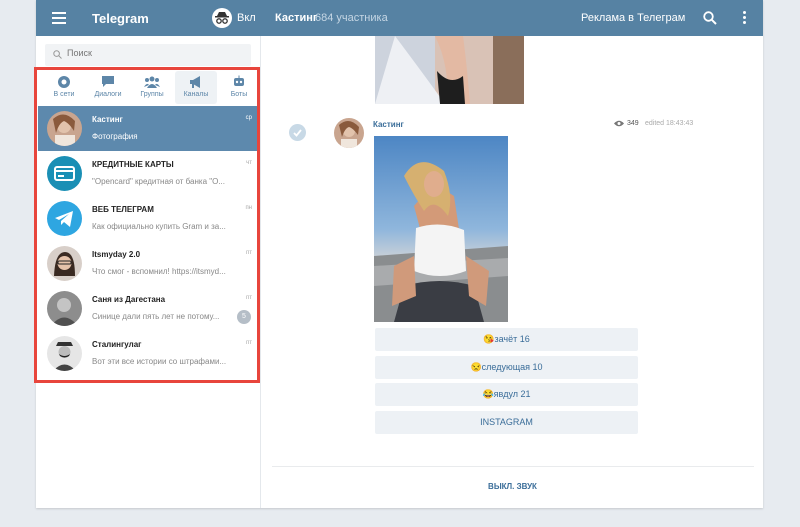 The height and width of the screenshot is (527, 800). Describe the element at coordinates (108, 94) in the screenshot. I see `tab-label: Диалоги` at that location.